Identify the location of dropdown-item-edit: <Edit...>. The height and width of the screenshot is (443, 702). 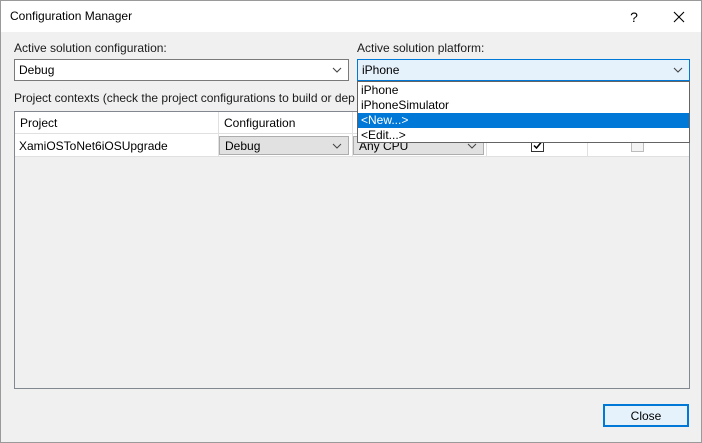
(523, 135).